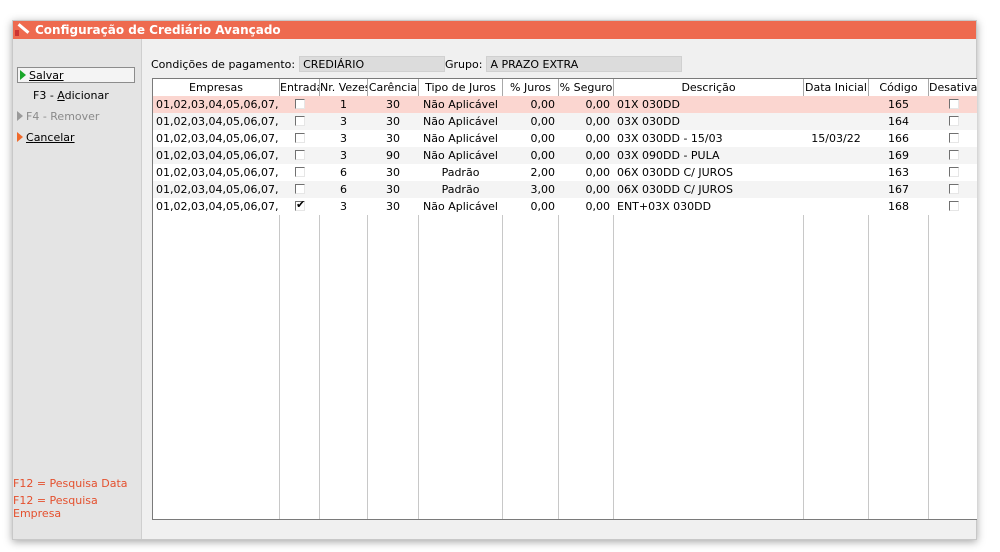 Image resolution: width=1000 pixels, height=552 pixels. I want to click on header-col-seguro: % Seguro, so click(586, 87).